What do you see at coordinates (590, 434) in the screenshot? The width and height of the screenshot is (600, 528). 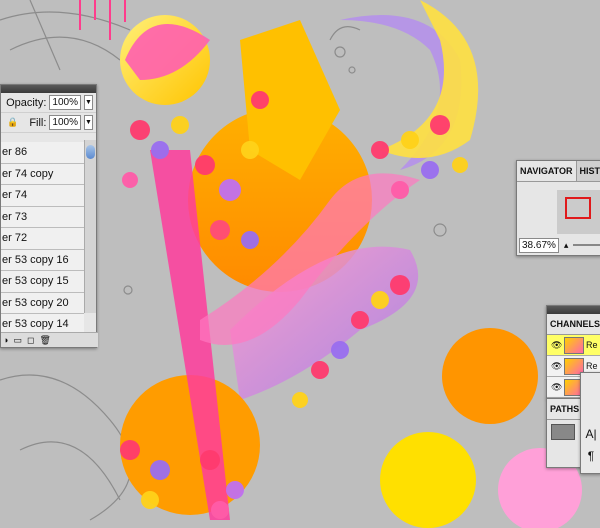 I see `char-a-label: A|` at bounding box center [590, 434].